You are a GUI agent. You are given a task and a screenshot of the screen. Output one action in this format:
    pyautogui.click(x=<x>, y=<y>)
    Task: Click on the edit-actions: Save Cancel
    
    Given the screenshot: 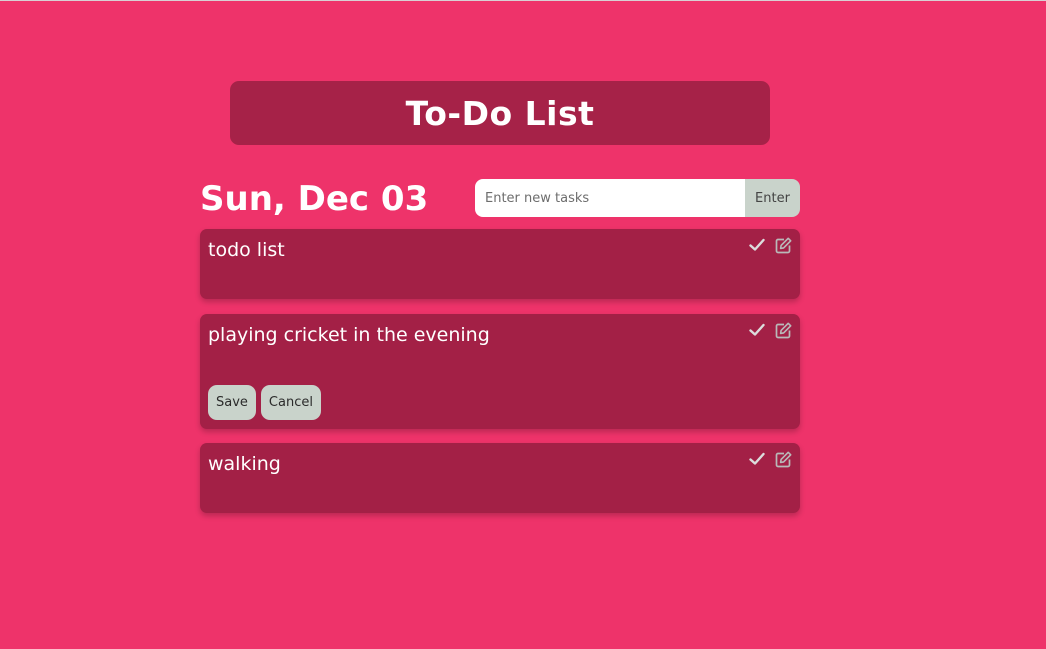 What is the action you would take?
    pyautogui.click(x=264, y=402)
    